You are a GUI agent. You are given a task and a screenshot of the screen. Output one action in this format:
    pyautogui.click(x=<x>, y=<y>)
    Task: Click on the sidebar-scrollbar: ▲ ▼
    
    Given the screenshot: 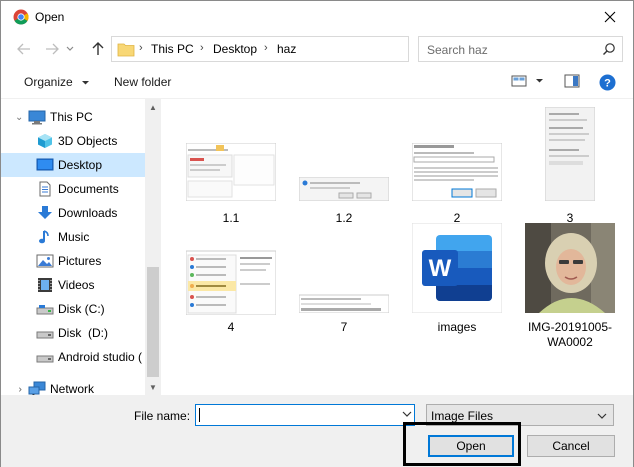 What is the action you would take?
    pyautogui.click(x=153, y=247)
    